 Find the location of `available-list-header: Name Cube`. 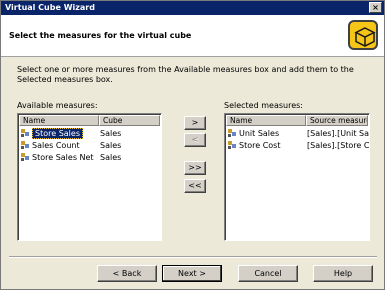

available-list-header: Name Cube is located at coordinates (89, 120).